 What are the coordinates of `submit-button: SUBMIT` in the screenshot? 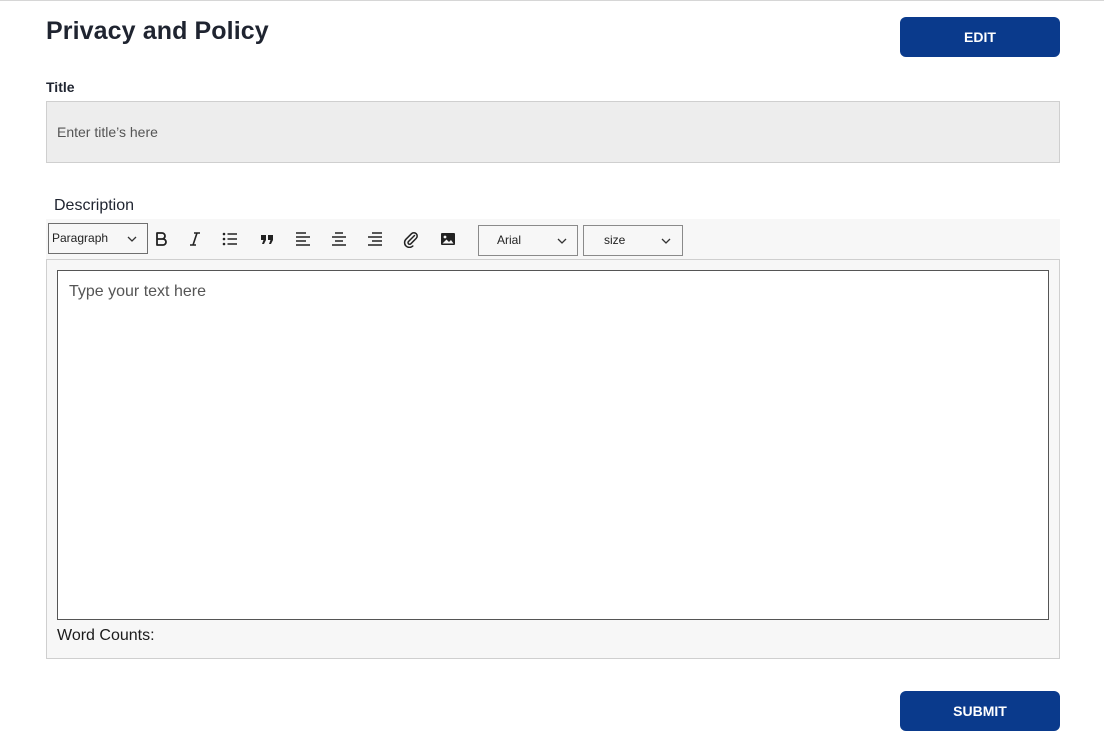 It's located at (980, 711).